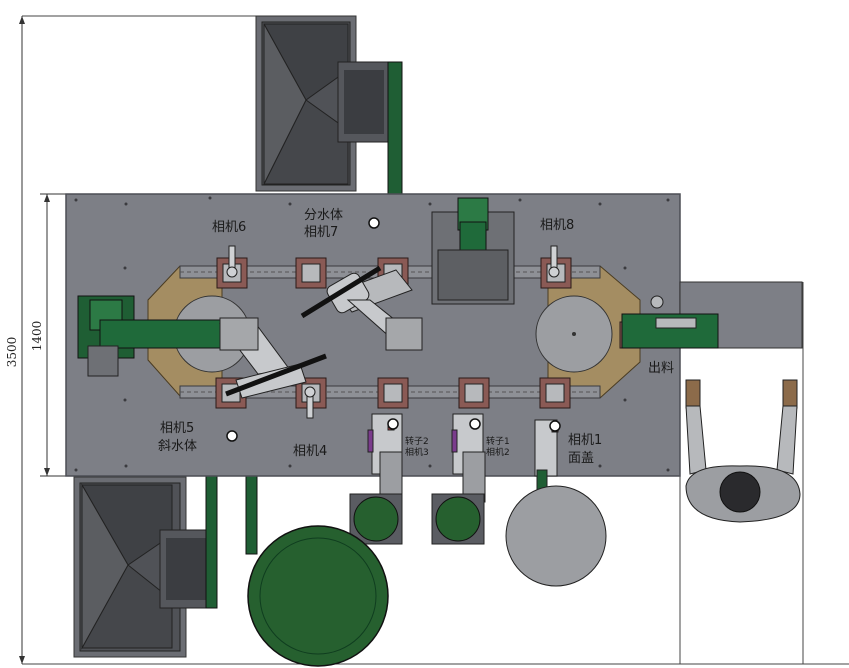 The height and width of the screenshot is (668, 849). I want to click on dimension-3500: 3500, so click(15, 340).